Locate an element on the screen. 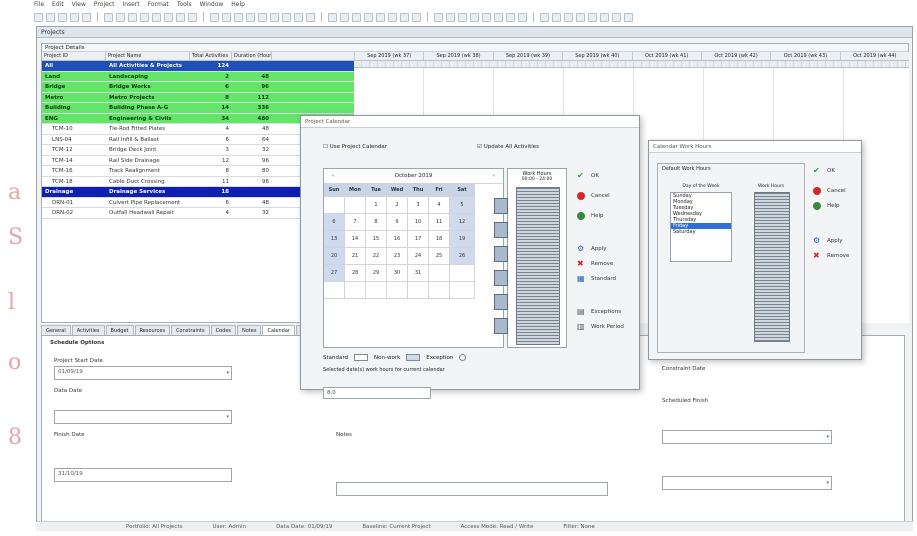  calendar-day: 31 is located at coordinates (418, 273).